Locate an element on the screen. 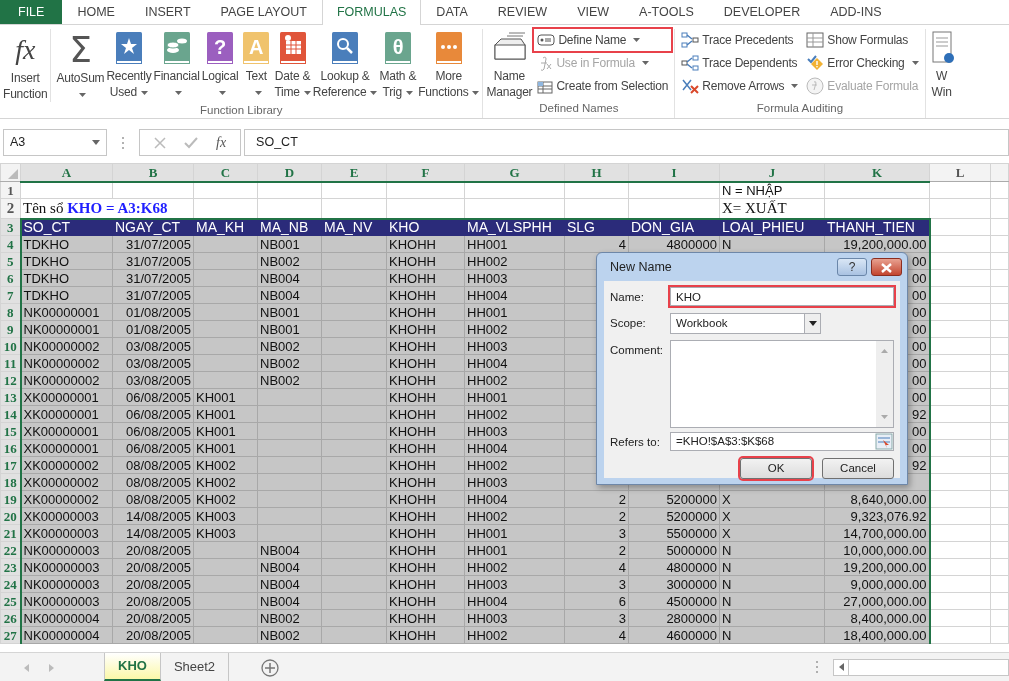 The height and width of the screenshot is (681, 1009). function-icon: fx is located at coordinates (25, 50).